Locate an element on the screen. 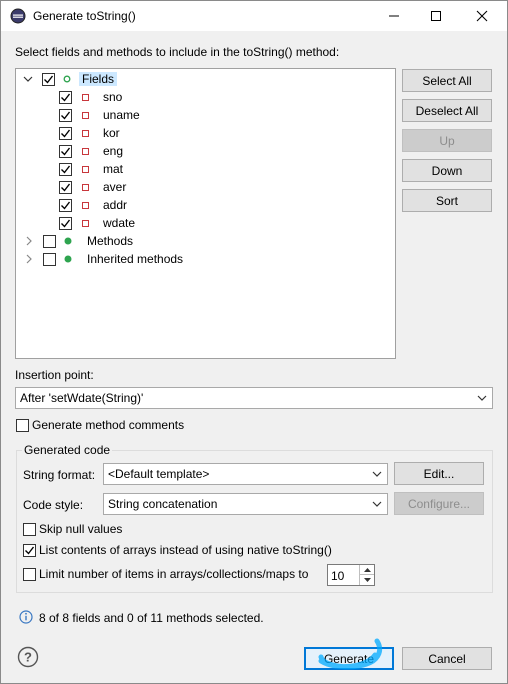 Image resolution: width=508 pixels, height=684 pixels. field-name: wdate is located at coordinates (119, 223).